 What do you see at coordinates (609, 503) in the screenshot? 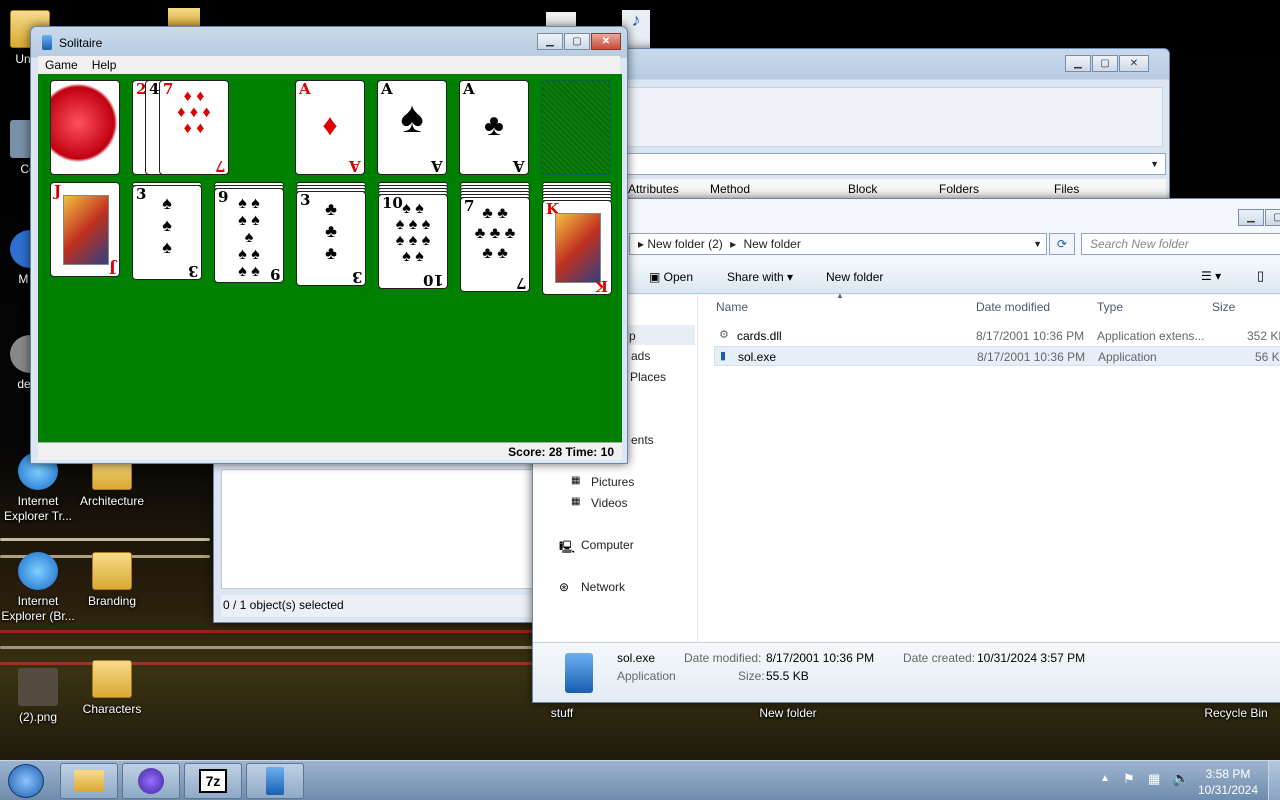
I see `nav-item-videos: Videos` at bounding box center [609, 503].